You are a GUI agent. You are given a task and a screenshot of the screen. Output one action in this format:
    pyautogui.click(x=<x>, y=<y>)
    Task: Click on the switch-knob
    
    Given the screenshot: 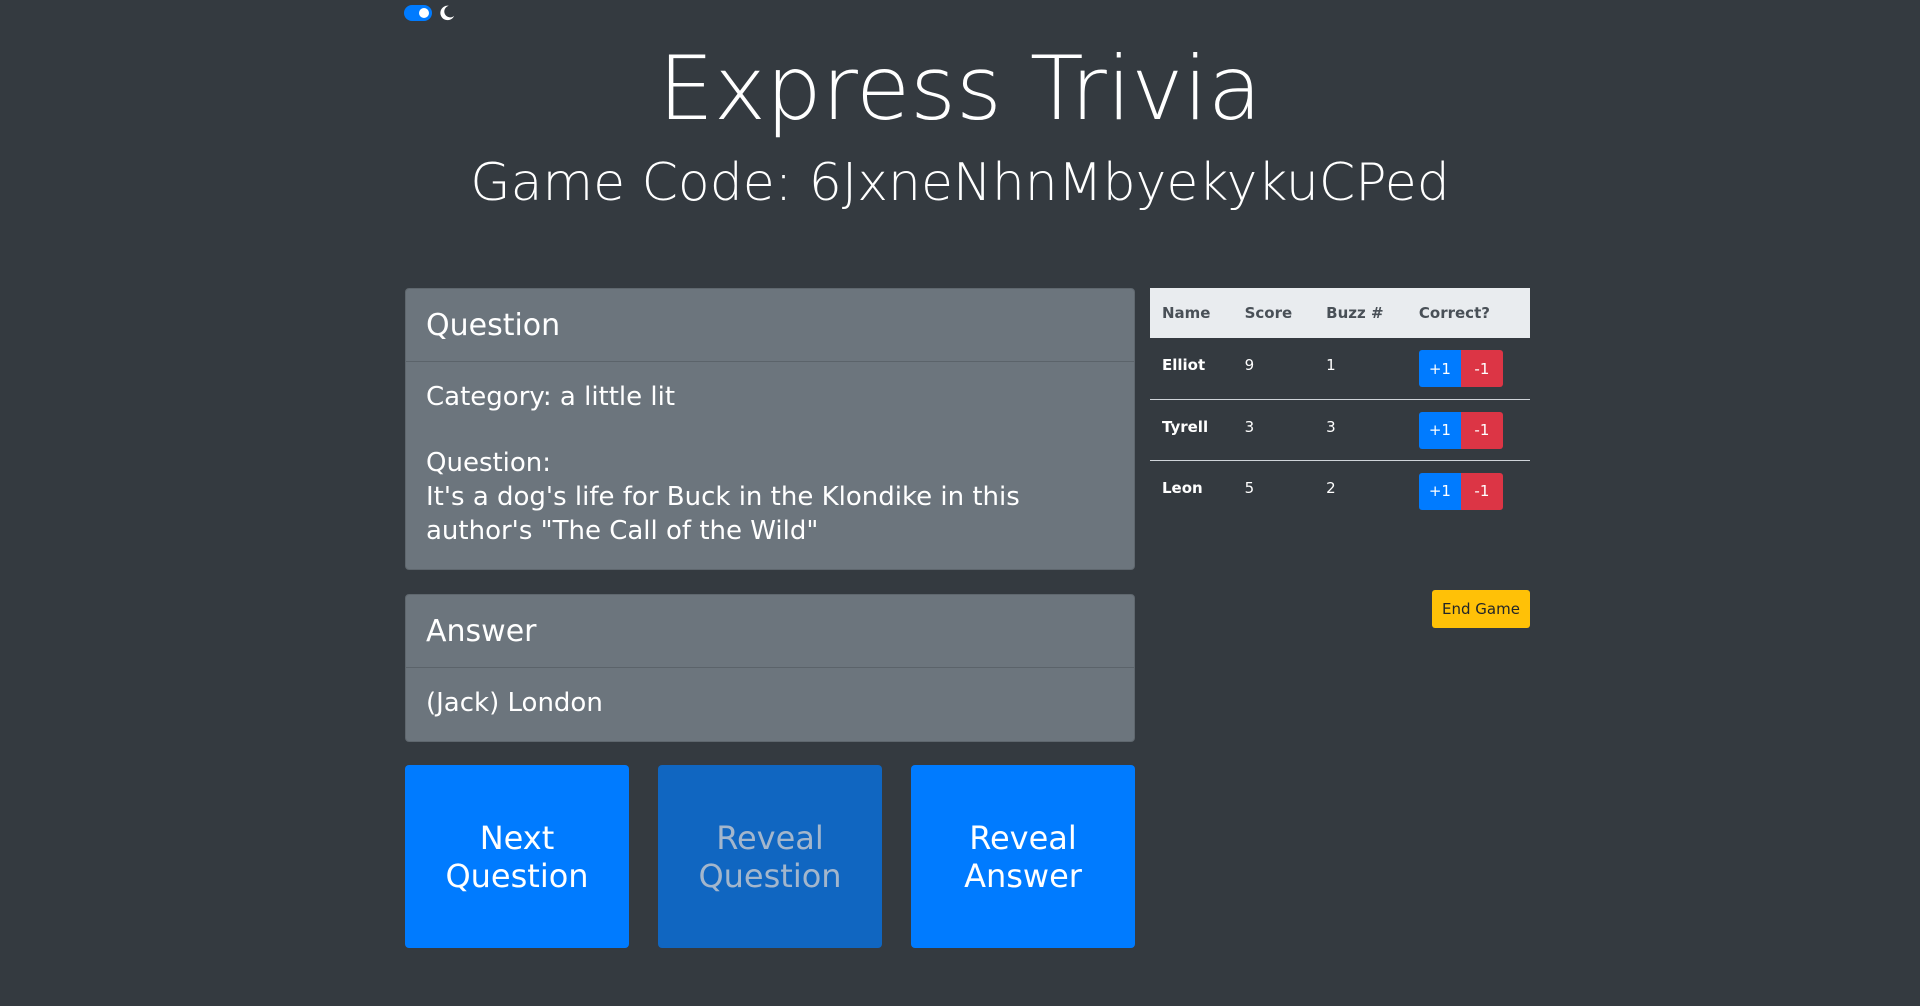 What is the action you would take?
    pyautogui.click(x=424, y=13)
    